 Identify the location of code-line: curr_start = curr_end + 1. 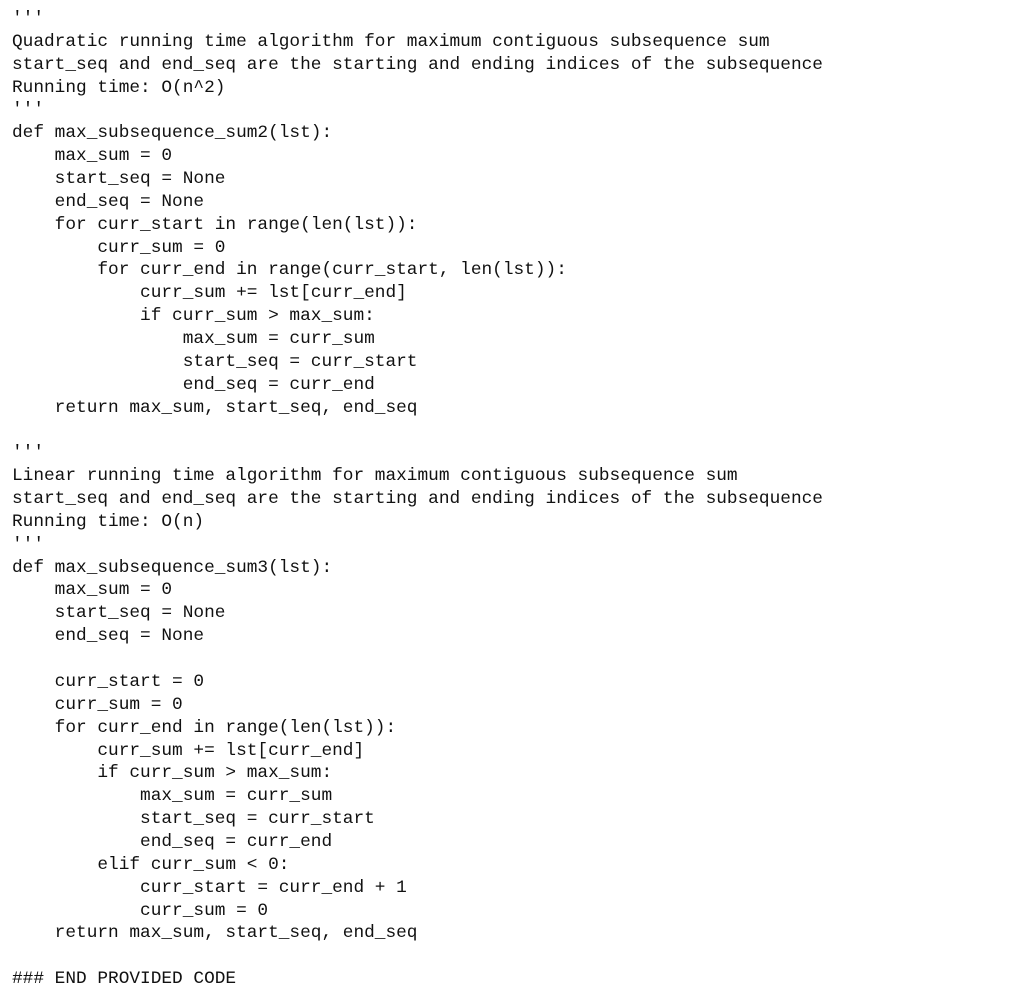
(209, 887).